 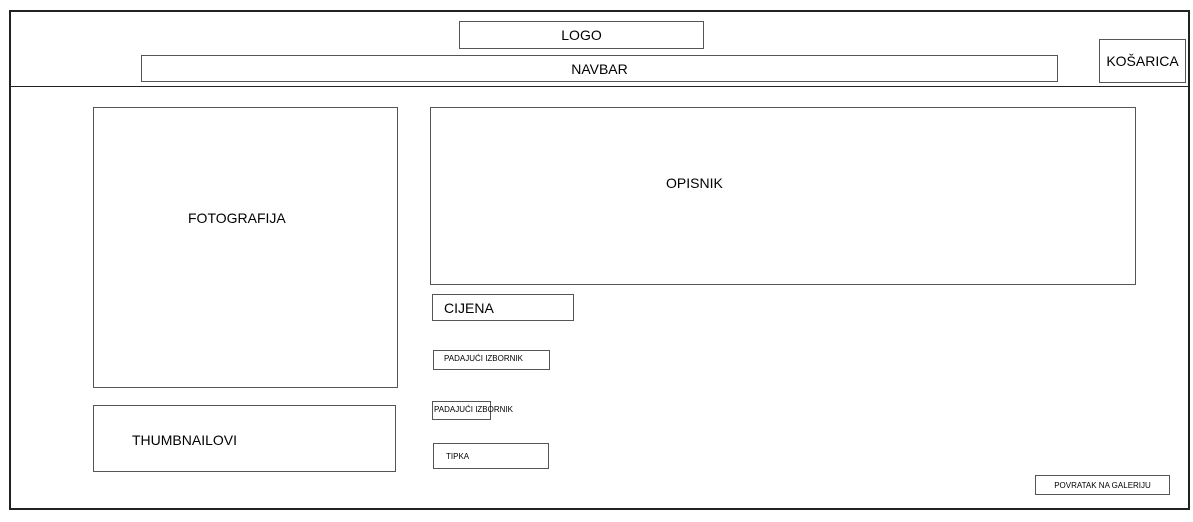 I want to click on product-photo: FOTOGRAFIJA, so click(x=245, y=247).